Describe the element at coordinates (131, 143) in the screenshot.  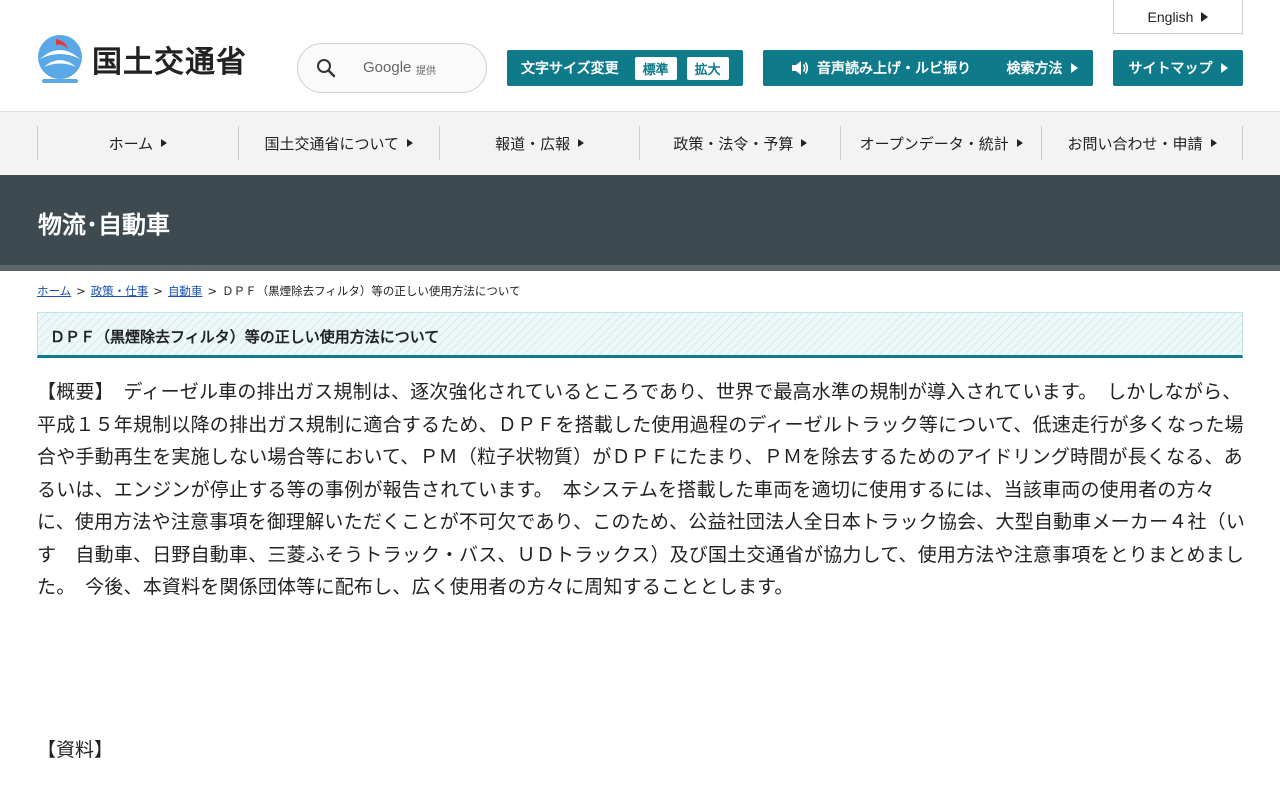
I see `nav-item-label: ホーム` at that location.